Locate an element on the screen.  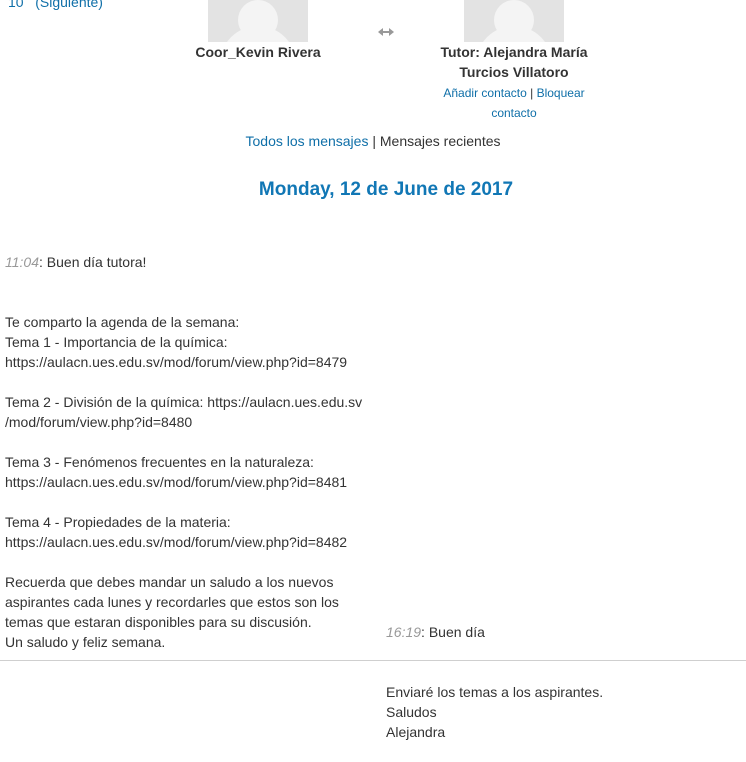
divider is located at coordinates (373, 660).